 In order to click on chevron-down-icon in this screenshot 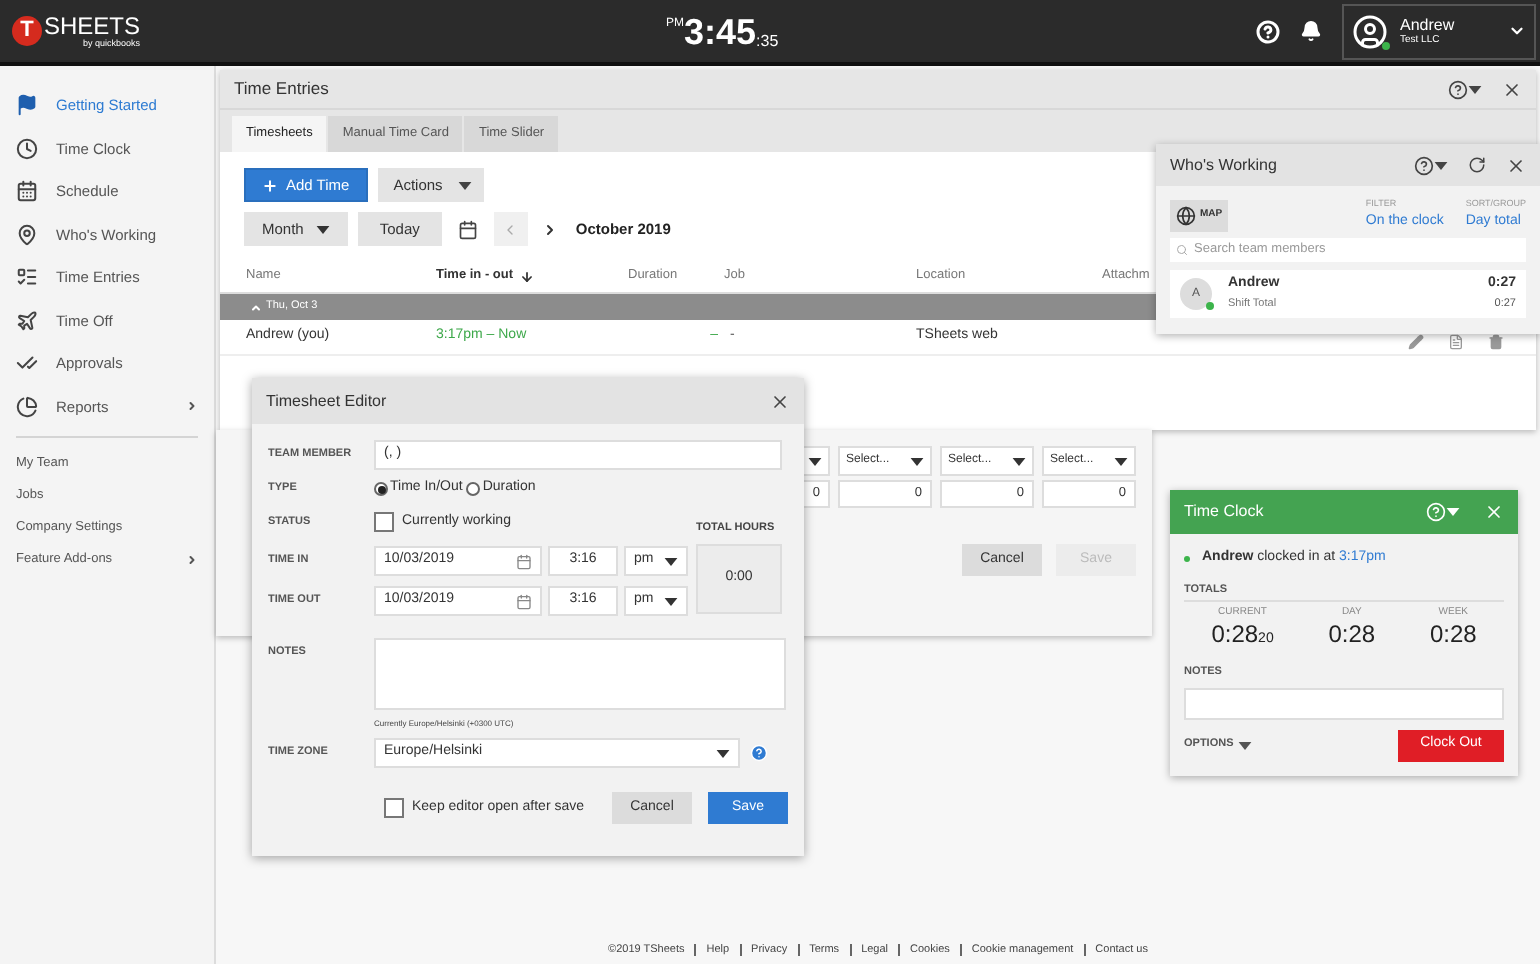, I will do `click(1517, 31)`.